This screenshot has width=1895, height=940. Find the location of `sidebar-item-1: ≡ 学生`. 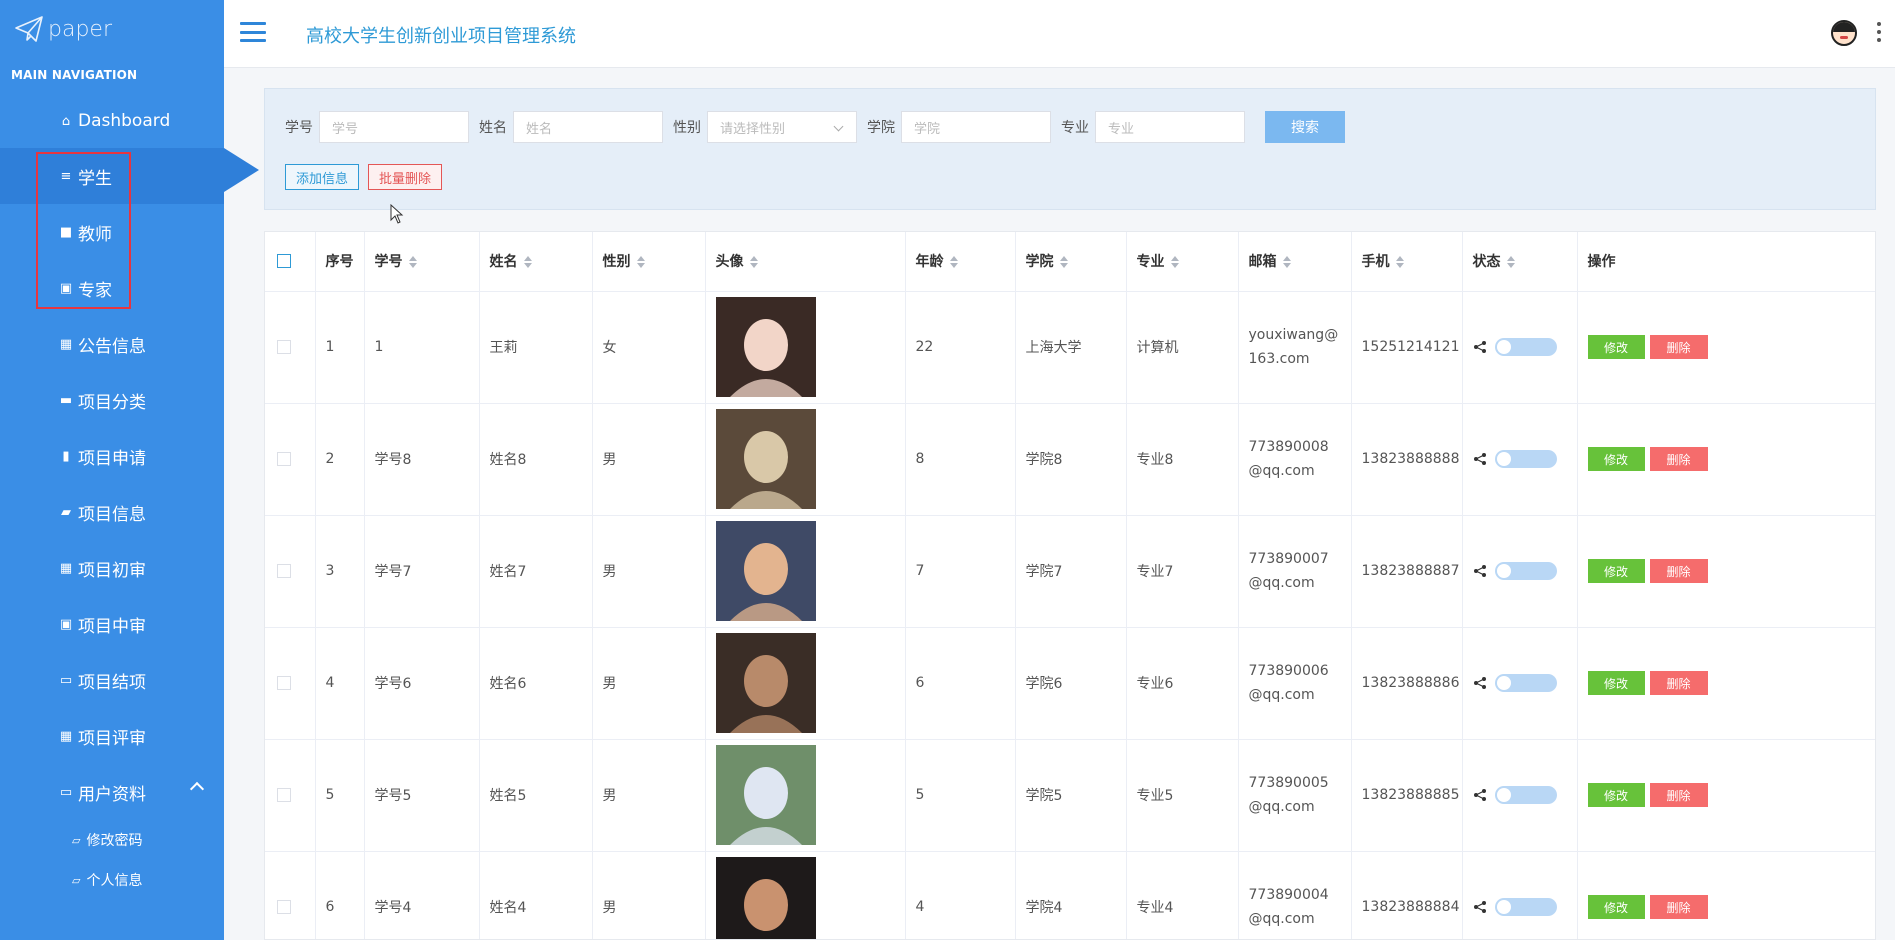

sidebar-item-1: ≡ 学生 is located at coordinates (129, 176).